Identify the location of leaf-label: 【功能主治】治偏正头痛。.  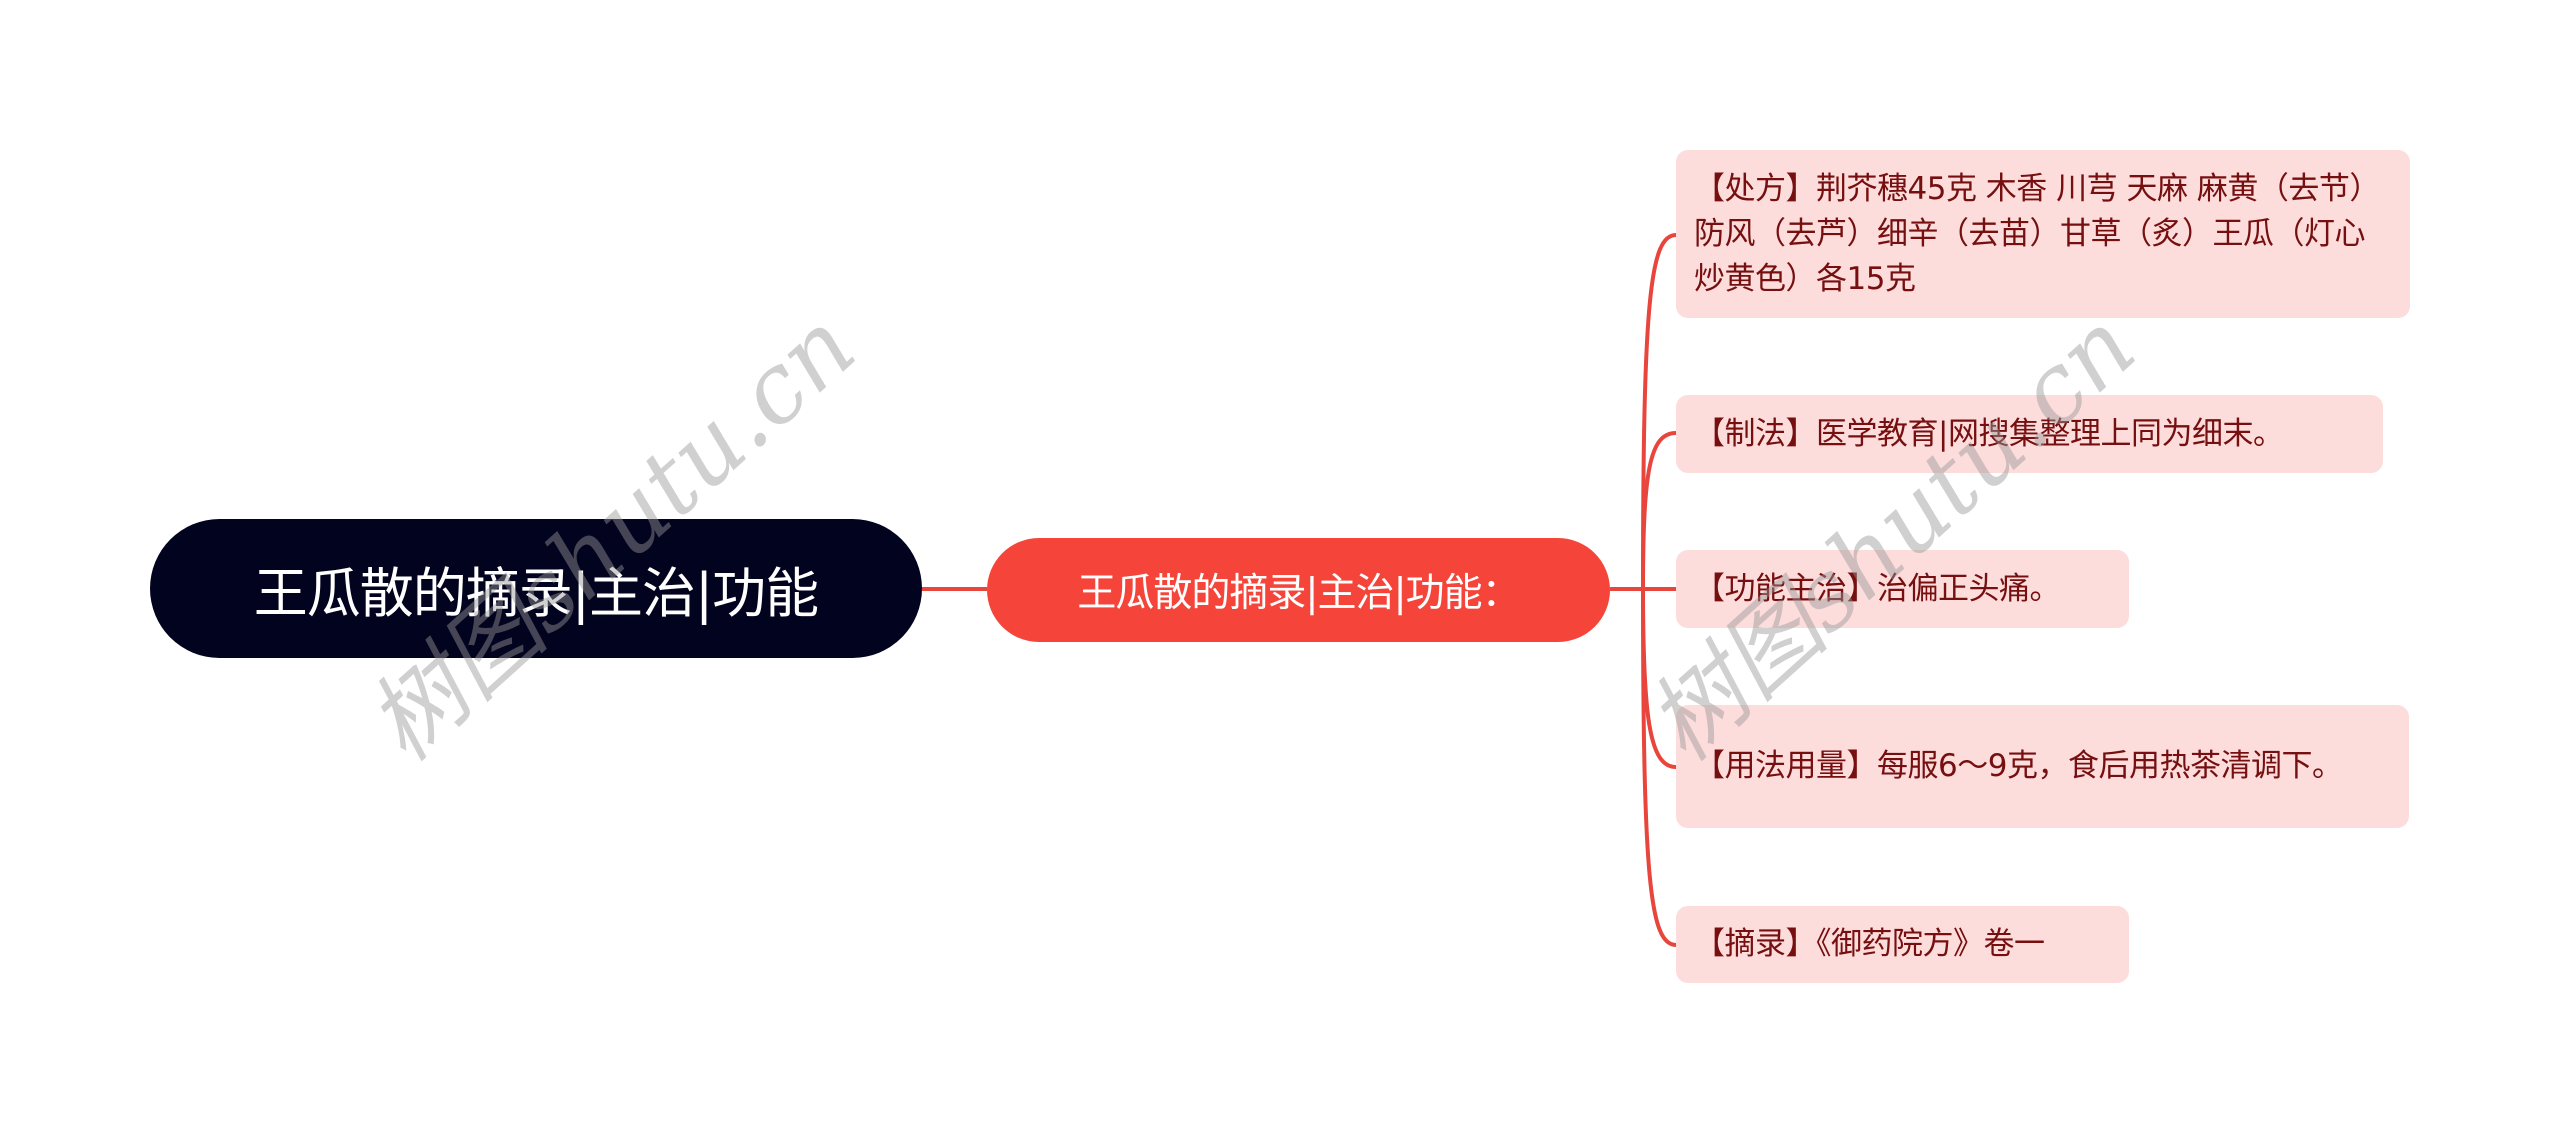
(1877, 588).